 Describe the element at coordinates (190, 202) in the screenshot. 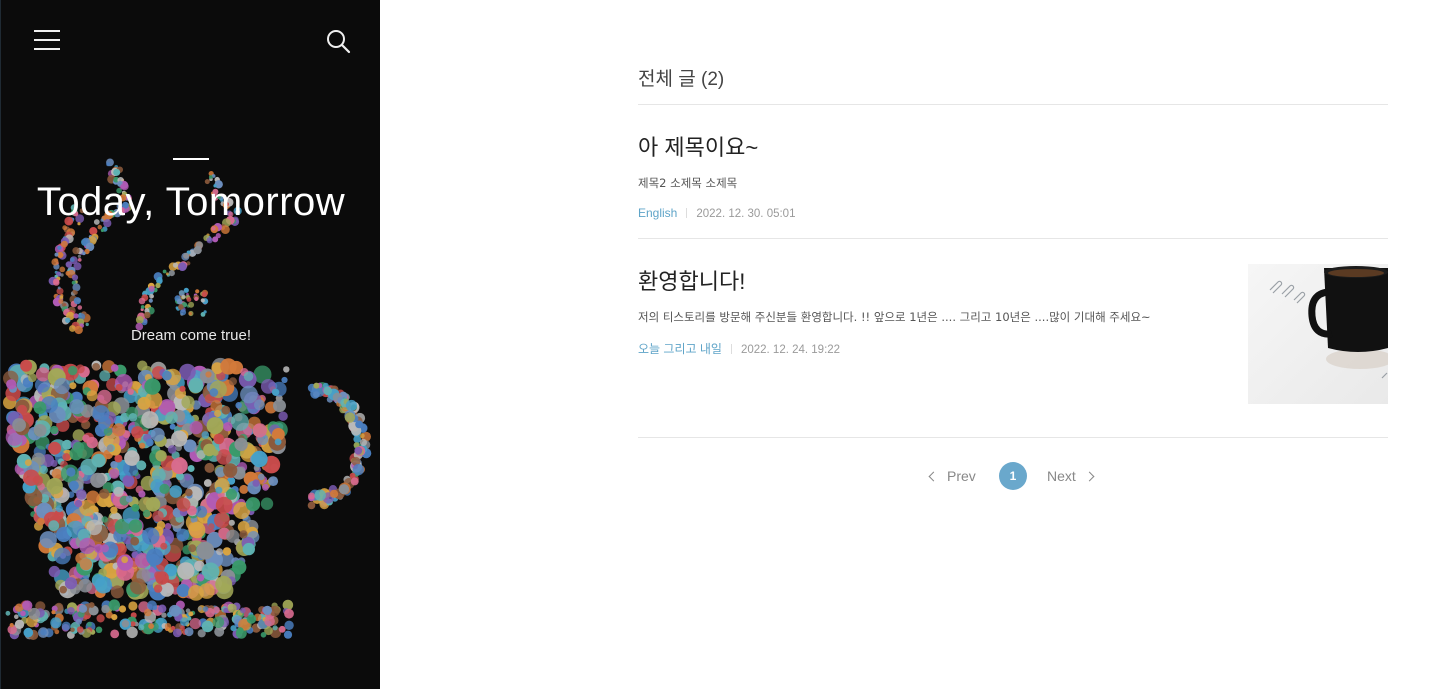

I see `blog-title: Today, Tomorrow` at that location.